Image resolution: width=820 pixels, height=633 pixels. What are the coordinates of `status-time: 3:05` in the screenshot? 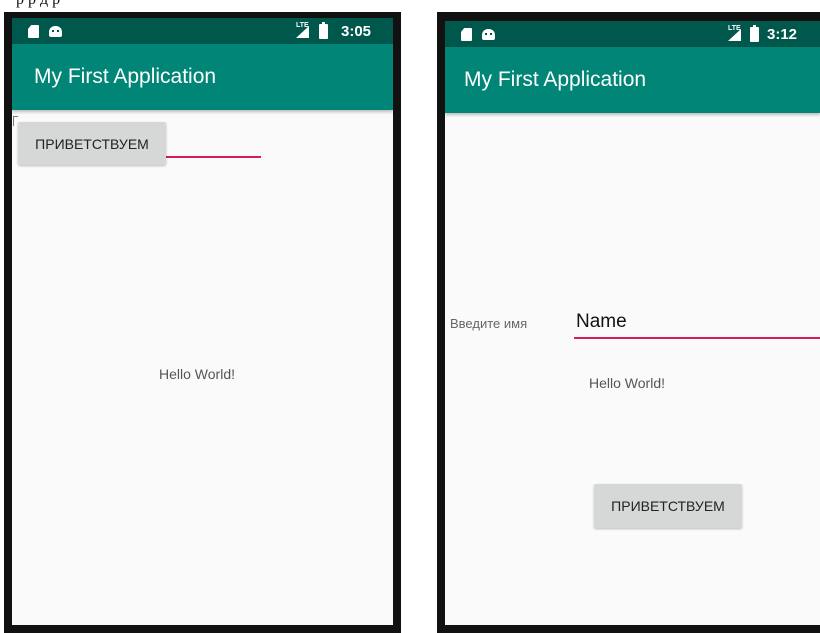 It's located at (356, 31).